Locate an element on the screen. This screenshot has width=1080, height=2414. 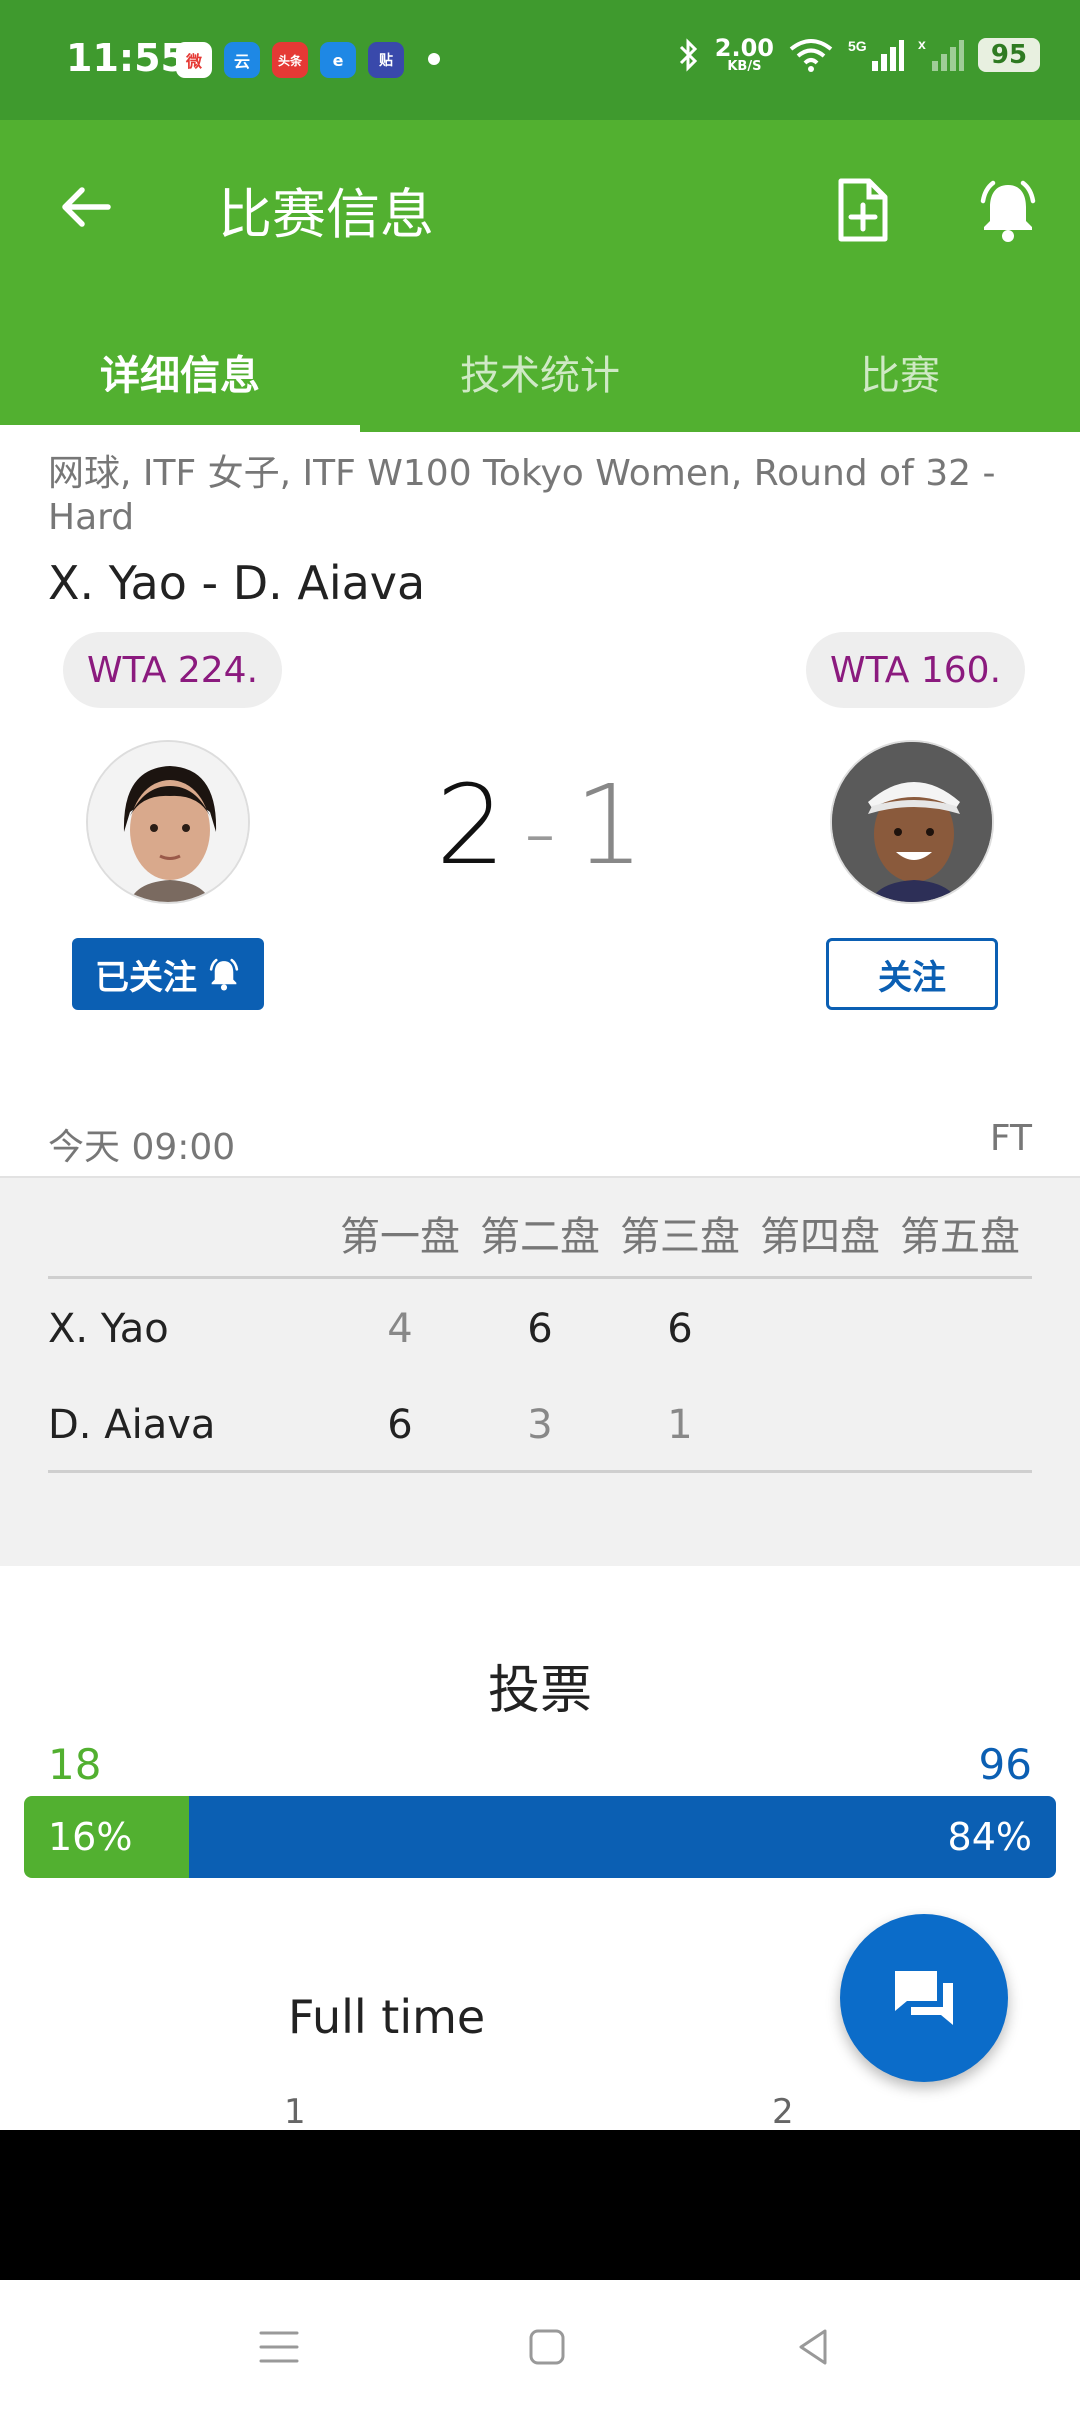
wifi-icon is located at coordinates (811, 55).